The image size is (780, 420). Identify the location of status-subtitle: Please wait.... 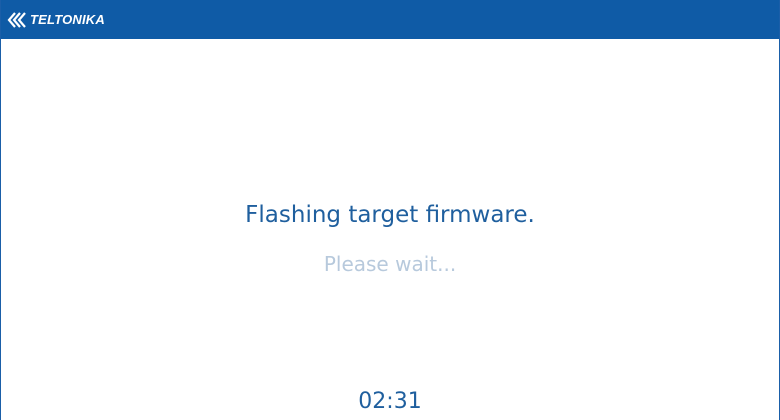
(390, 264).